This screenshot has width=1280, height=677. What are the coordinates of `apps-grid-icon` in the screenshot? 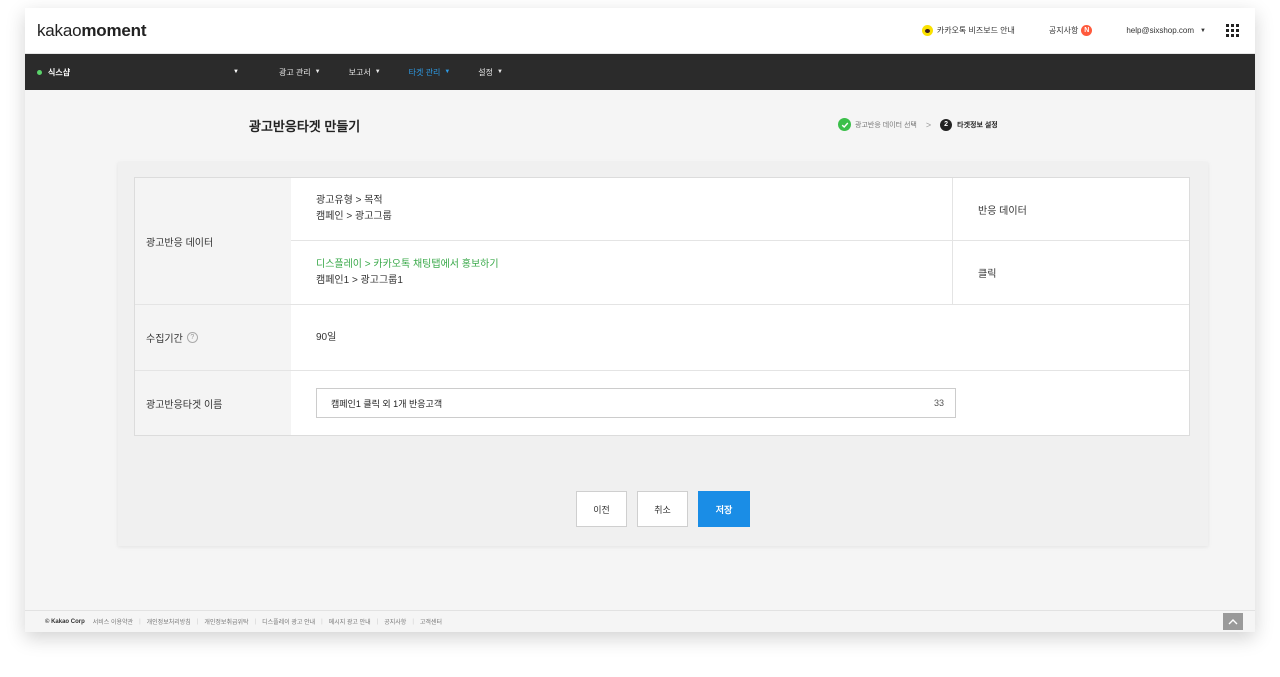 It's located at (1232, 30).